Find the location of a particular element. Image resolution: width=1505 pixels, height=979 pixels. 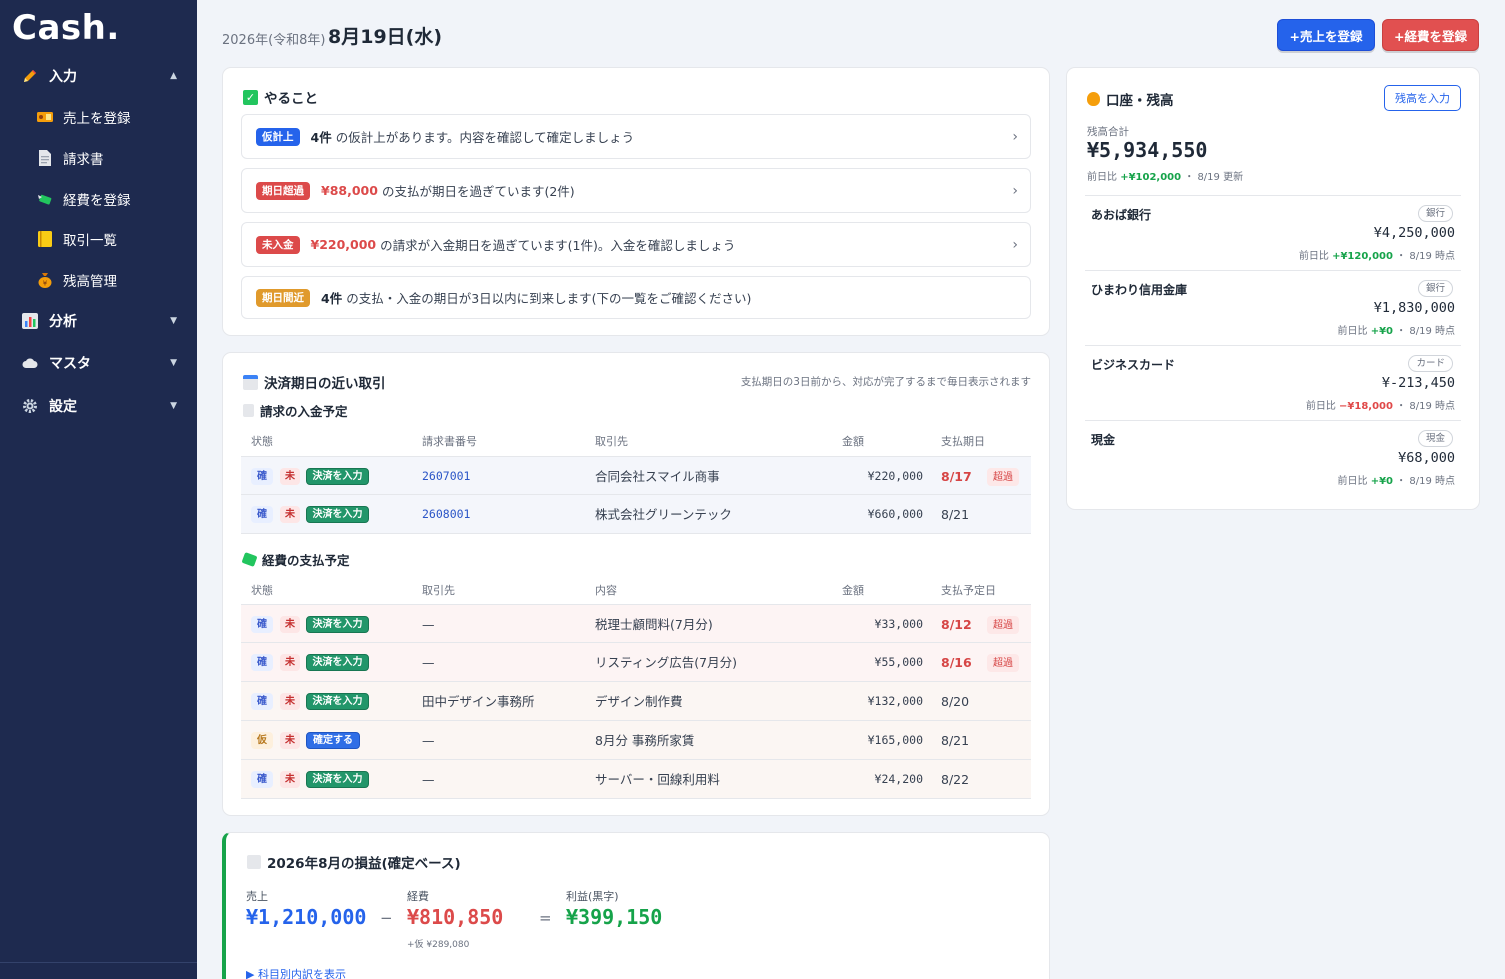

content: リスティング広告(7月分) is located at coordinates (666, 662).